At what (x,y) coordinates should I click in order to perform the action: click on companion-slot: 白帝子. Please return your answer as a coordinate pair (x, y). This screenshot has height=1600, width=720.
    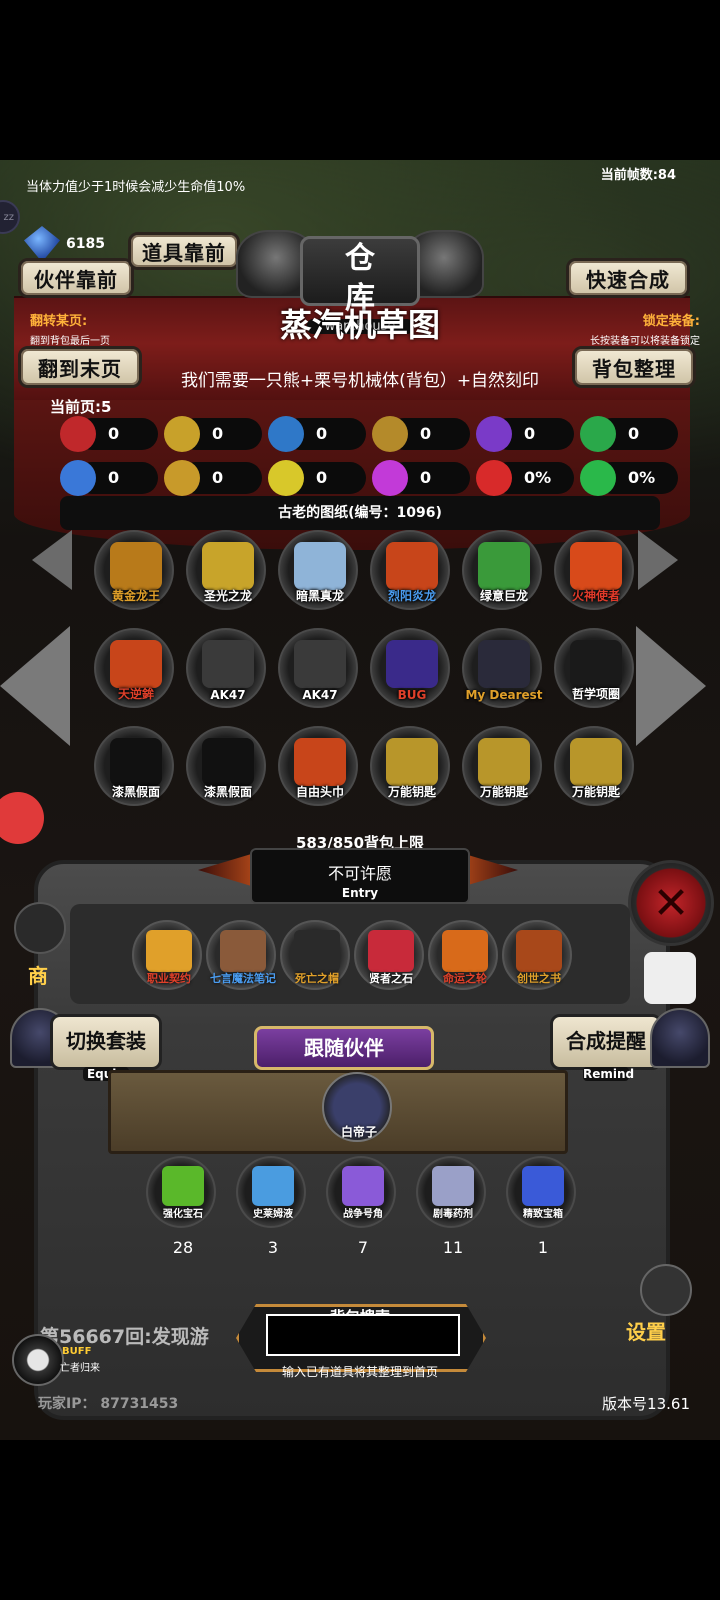
    Looking at the image, I should click on (357, 1107).